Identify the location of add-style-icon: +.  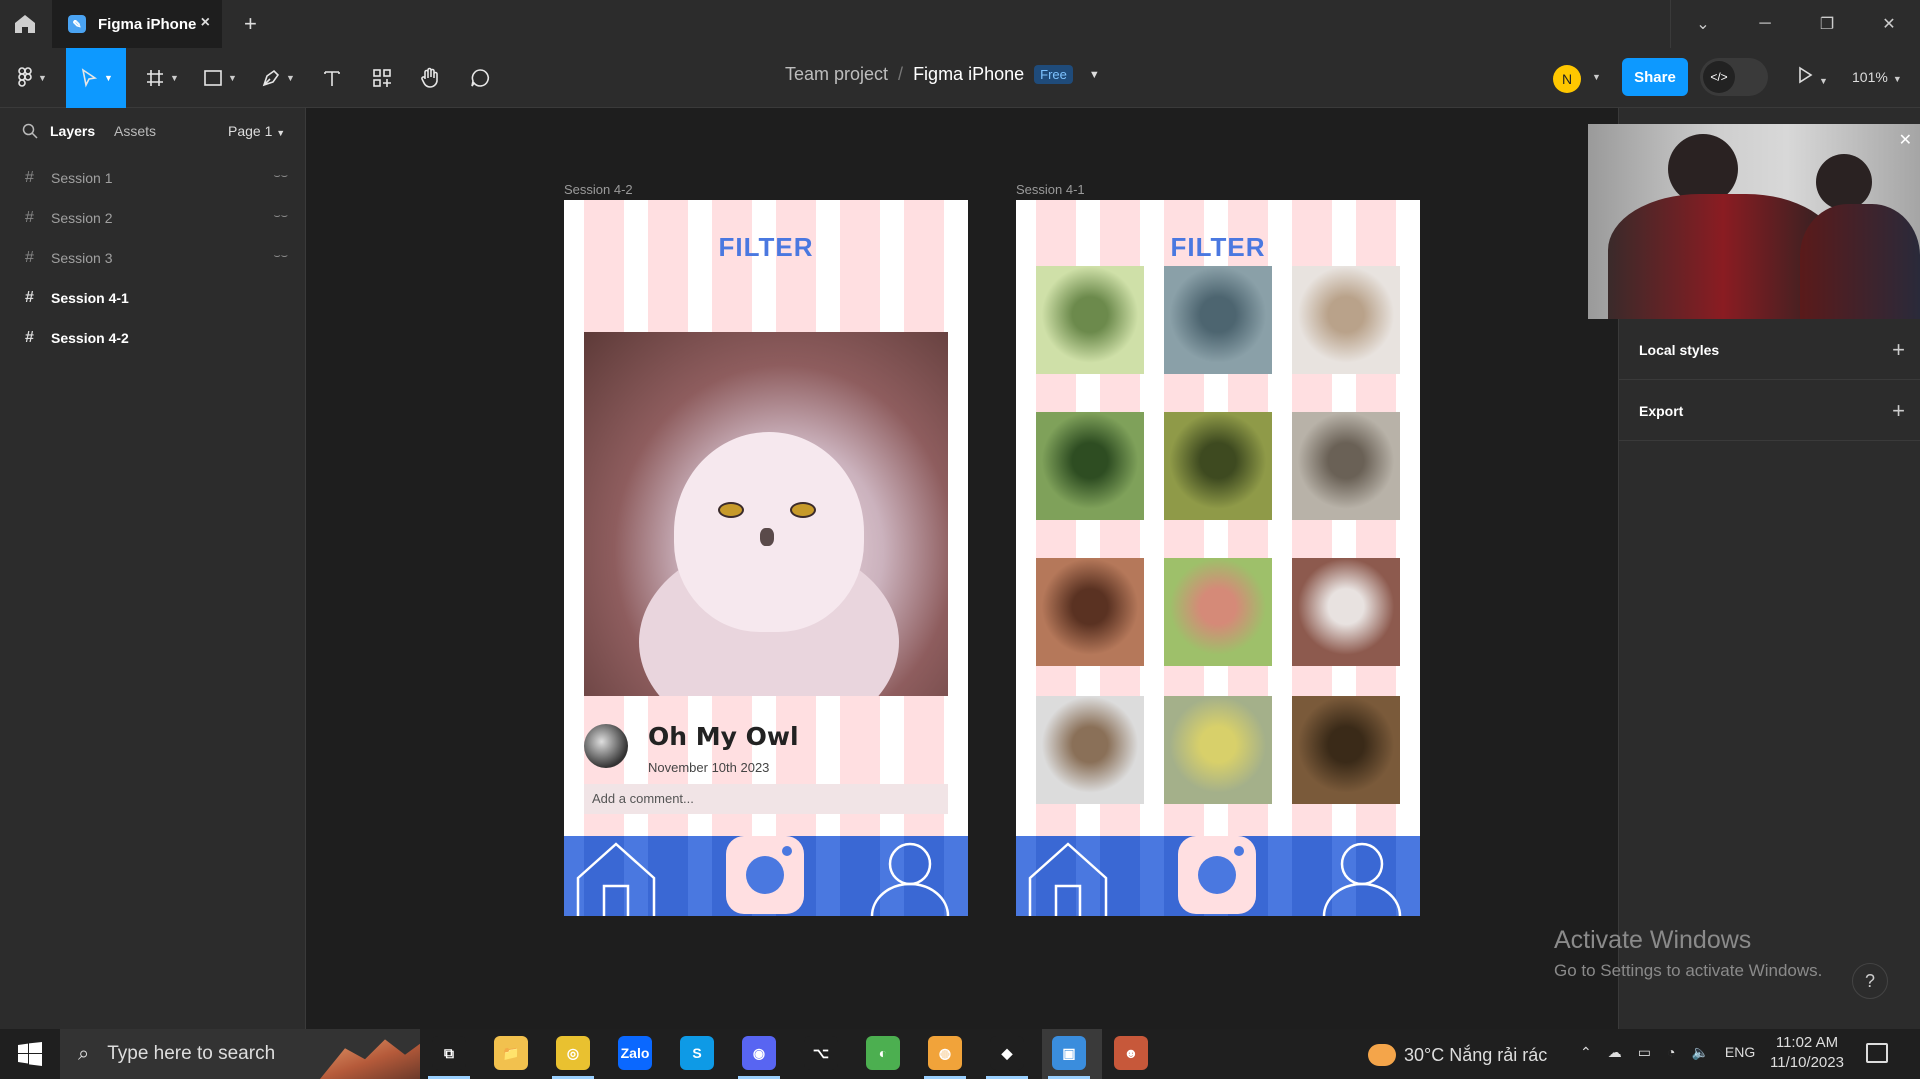
(1898, 350).